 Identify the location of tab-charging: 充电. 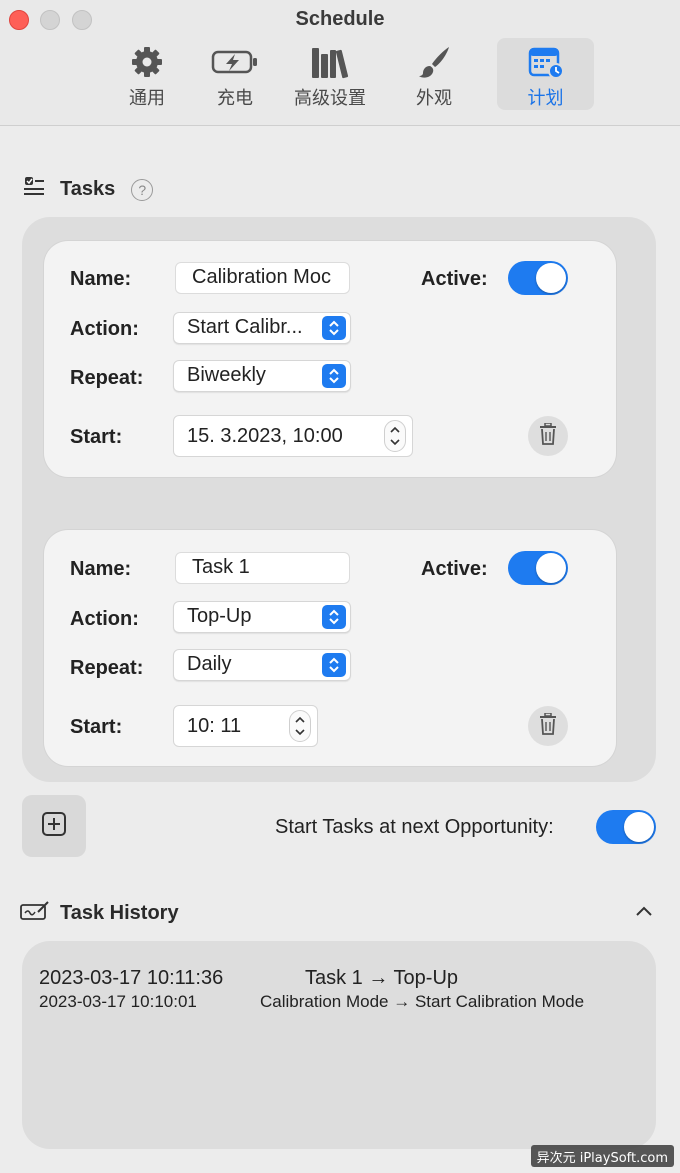
(235, 74).